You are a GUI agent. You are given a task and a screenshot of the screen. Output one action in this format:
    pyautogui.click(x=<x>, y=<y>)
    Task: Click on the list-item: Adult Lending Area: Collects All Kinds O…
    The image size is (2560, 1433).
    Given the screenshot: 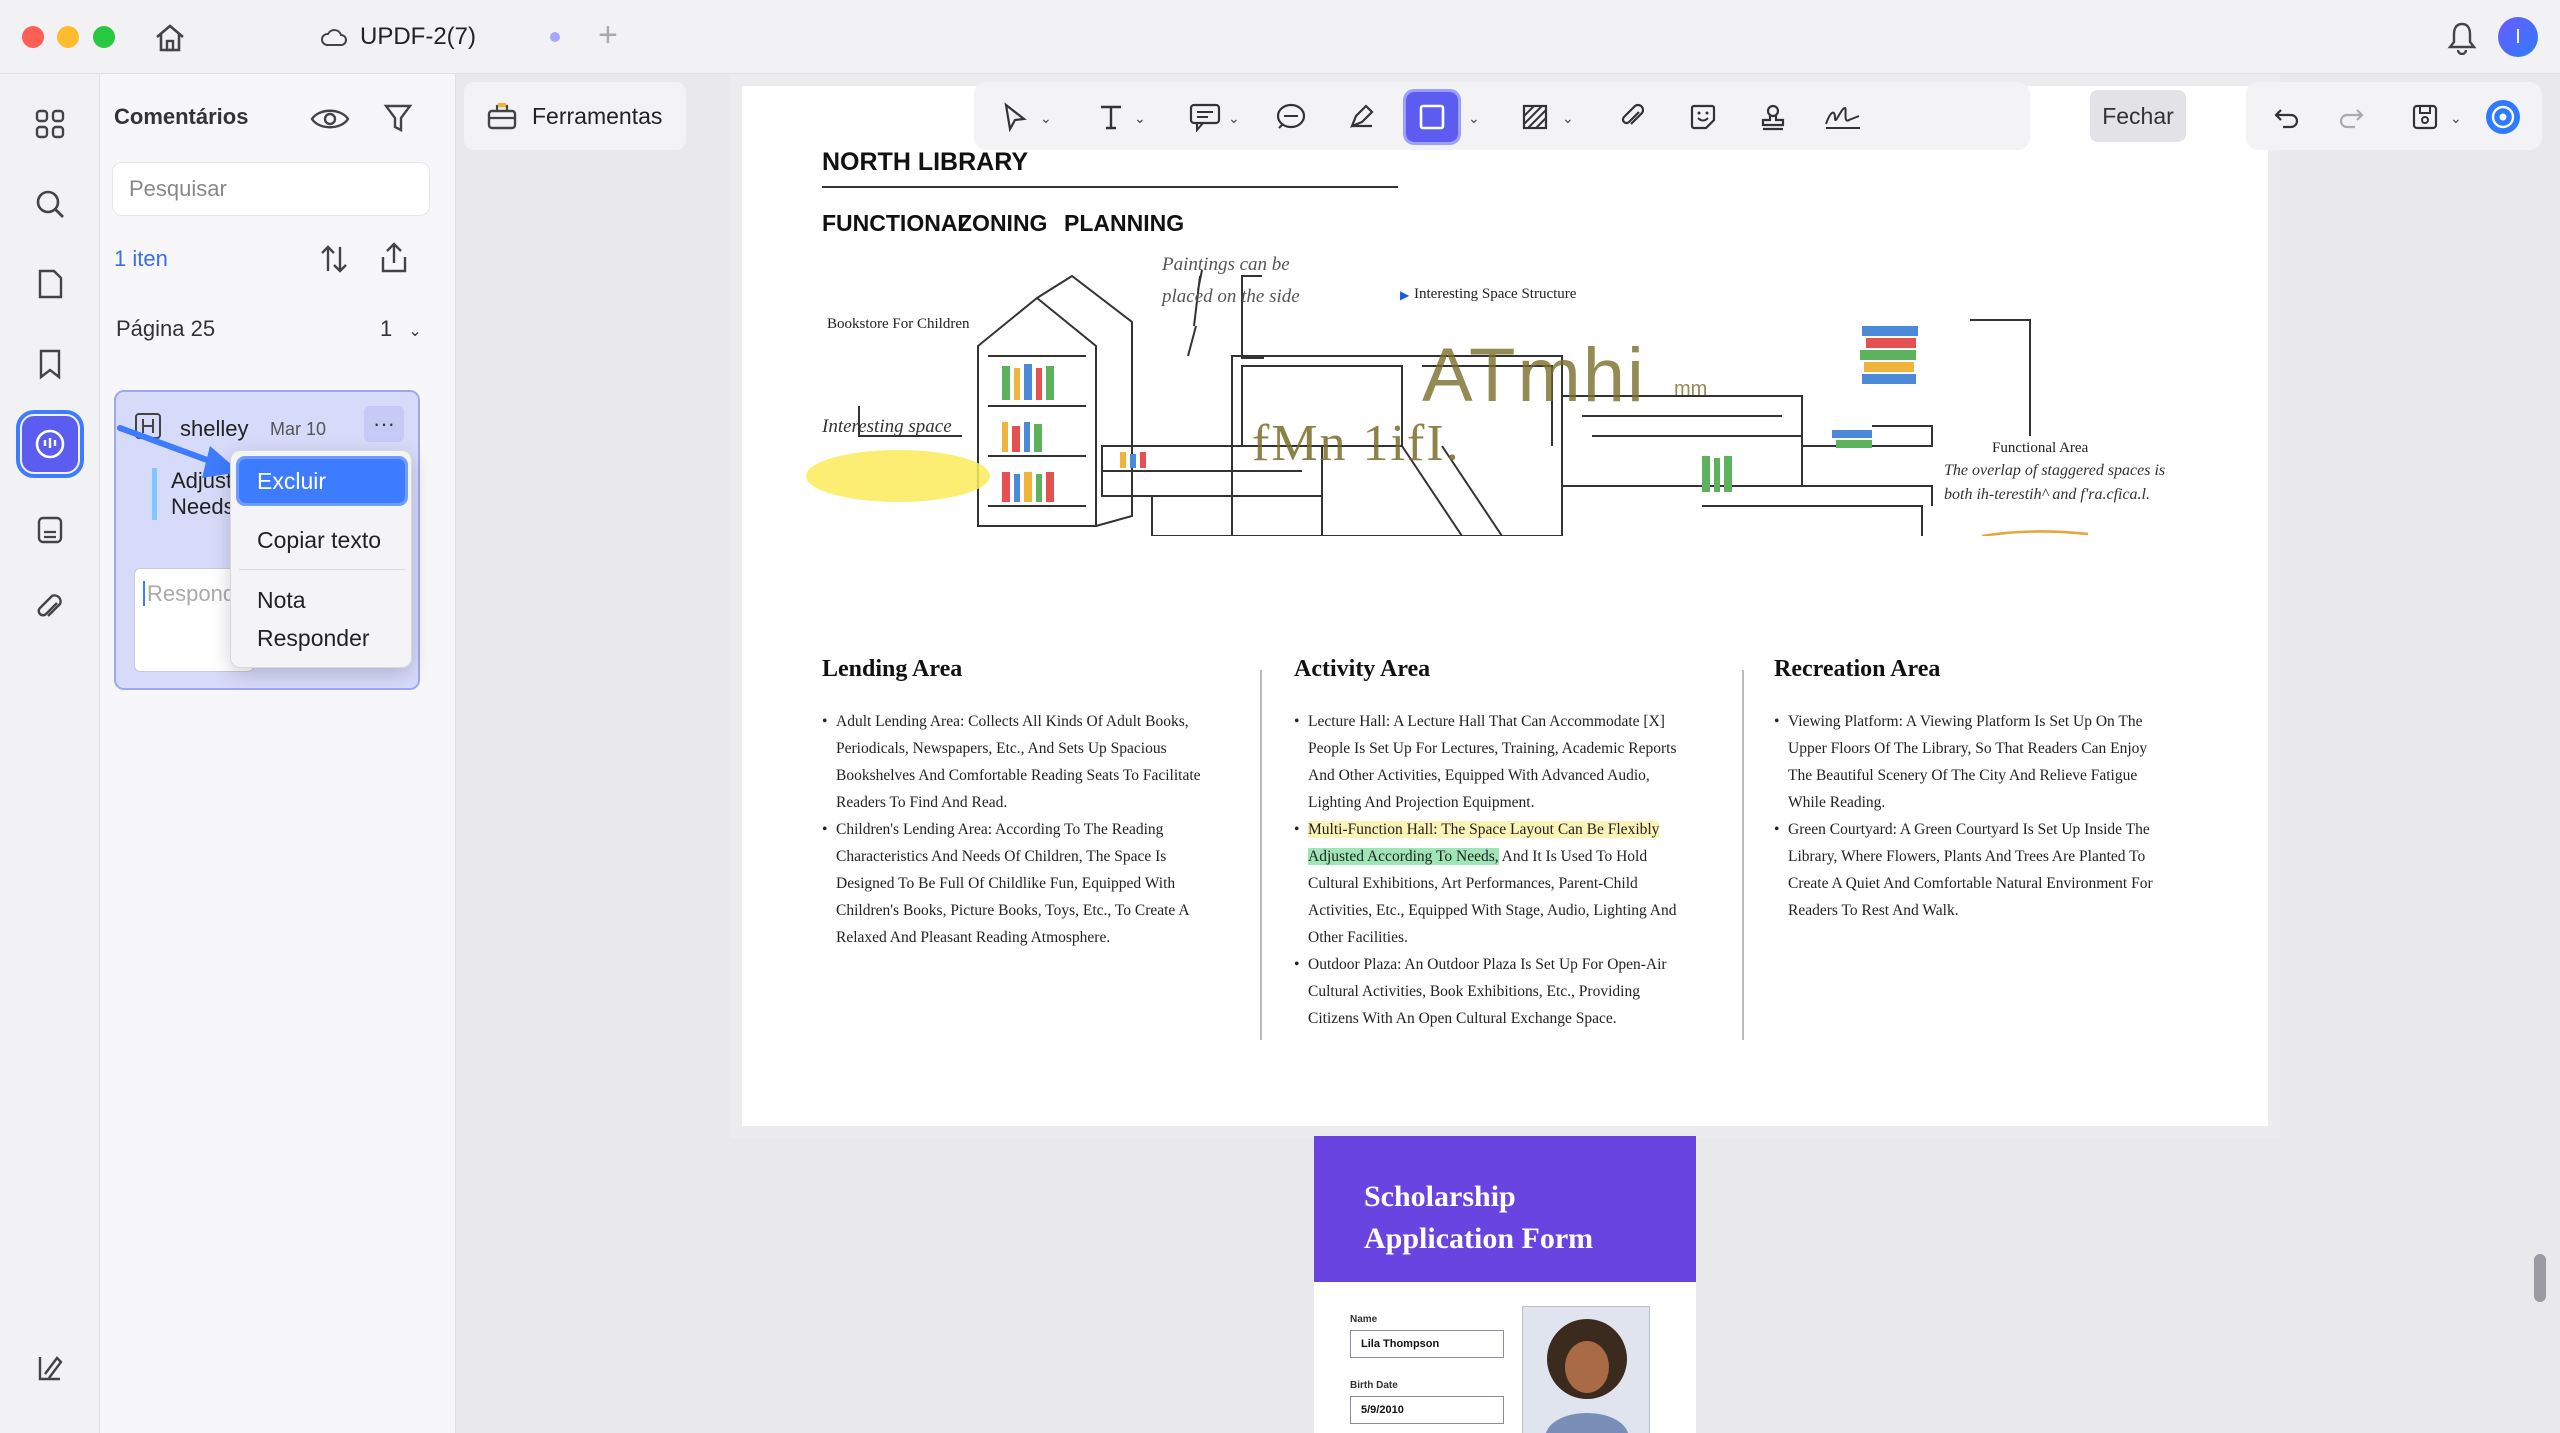 What is the action you would take?
    pyautogui.click(x=1022, y=762)
    